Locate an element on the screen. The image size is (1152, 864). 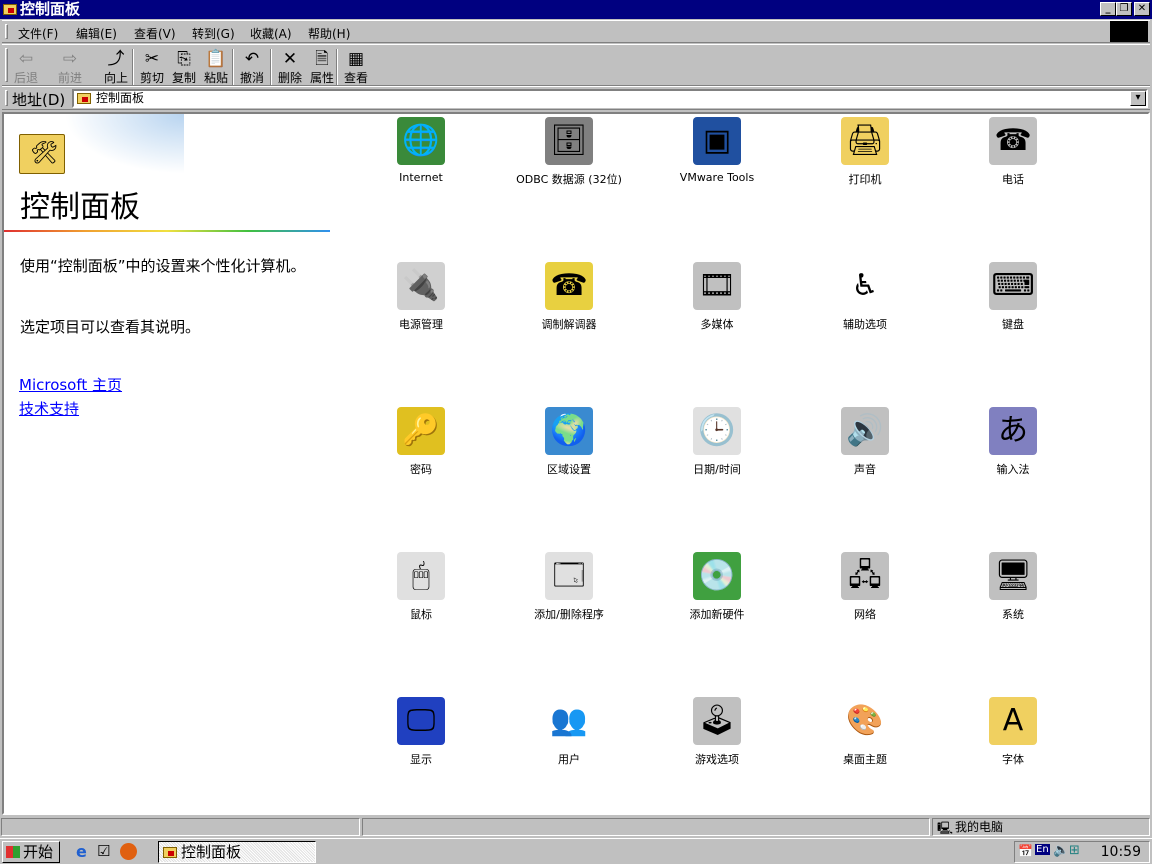
control-panel-item: 💿 添加新硬件 is located at coordinates (717, 587).